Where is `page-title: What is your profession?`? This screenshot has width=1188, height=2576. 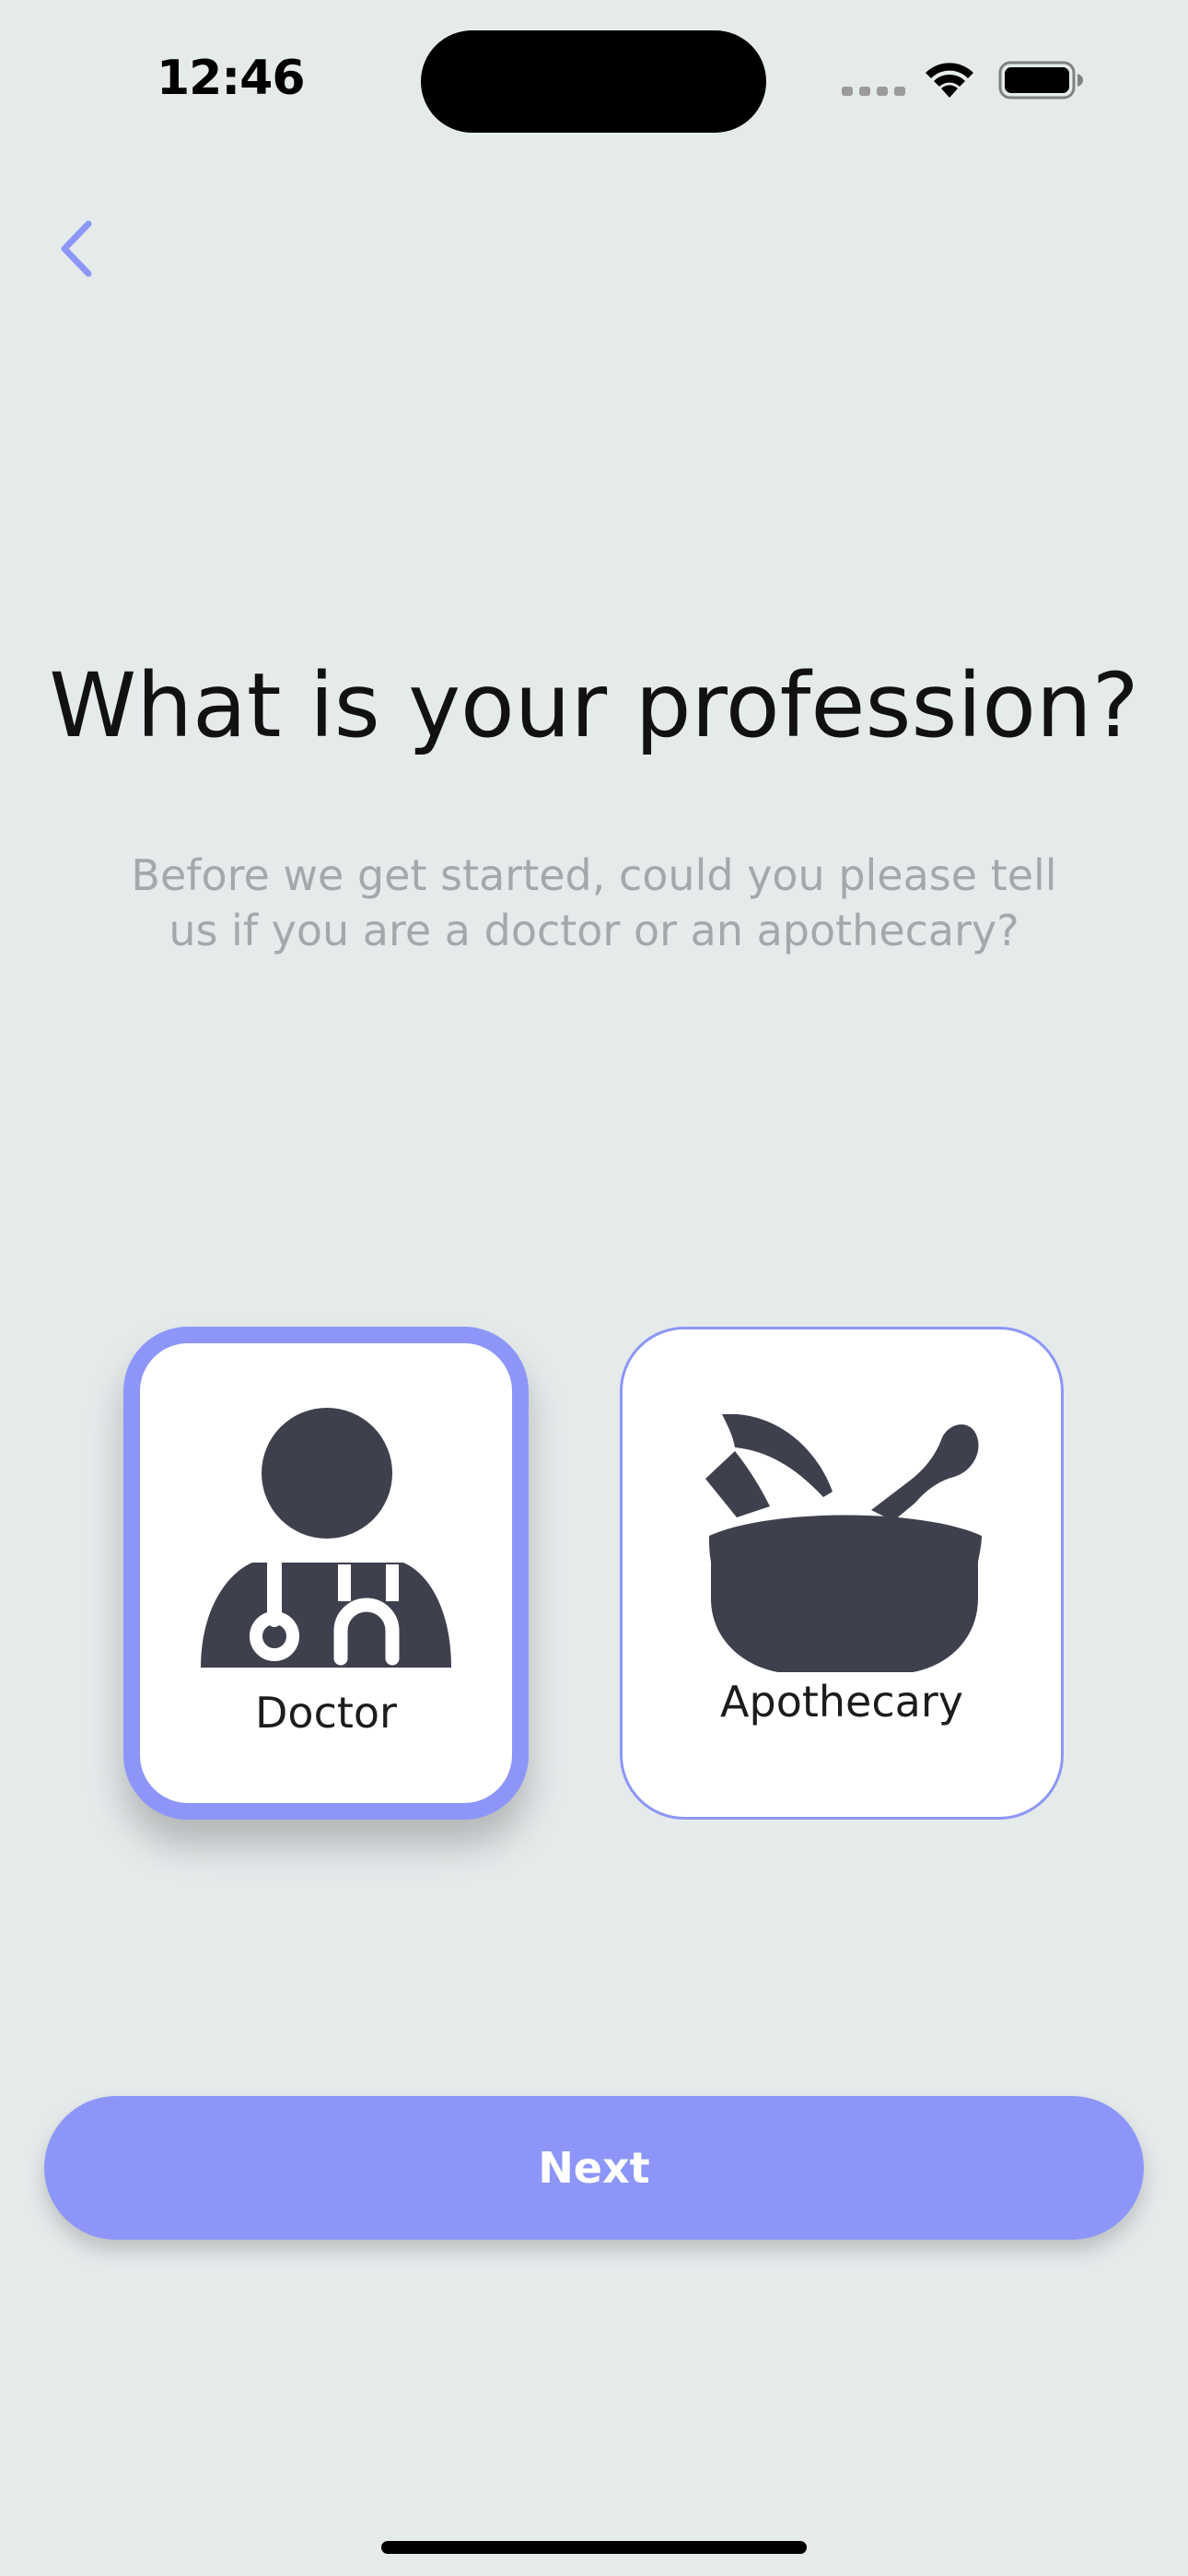 page-title: What is your profession? is located at coordinates (594, 705).